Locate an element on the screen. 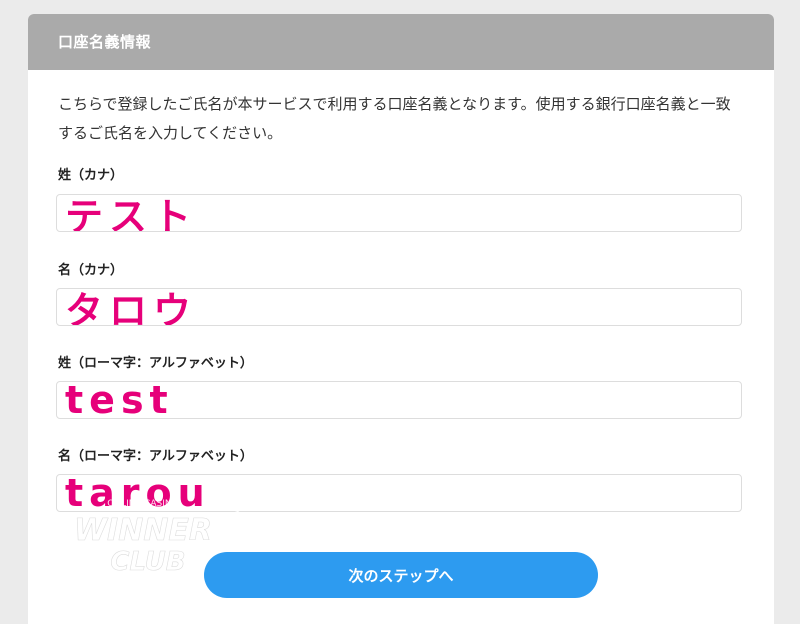 The width and height of the screenshot is (800, 624). last-name-roman-label: 姓（ローマ字：アルファベット） is located at coordinates (155, 363).